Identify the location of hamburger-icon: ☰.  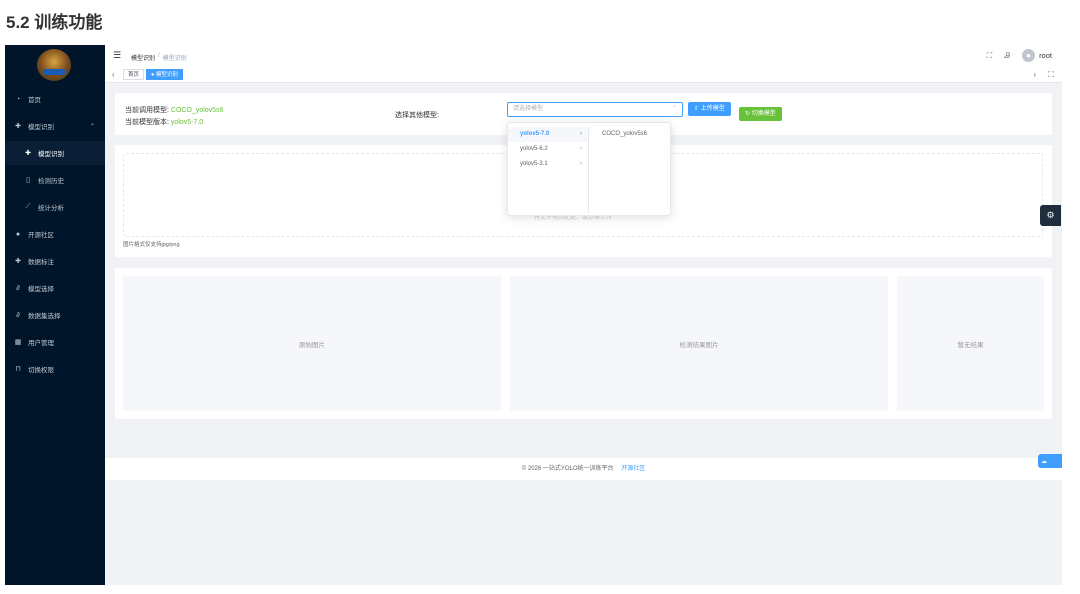
(117, 55).